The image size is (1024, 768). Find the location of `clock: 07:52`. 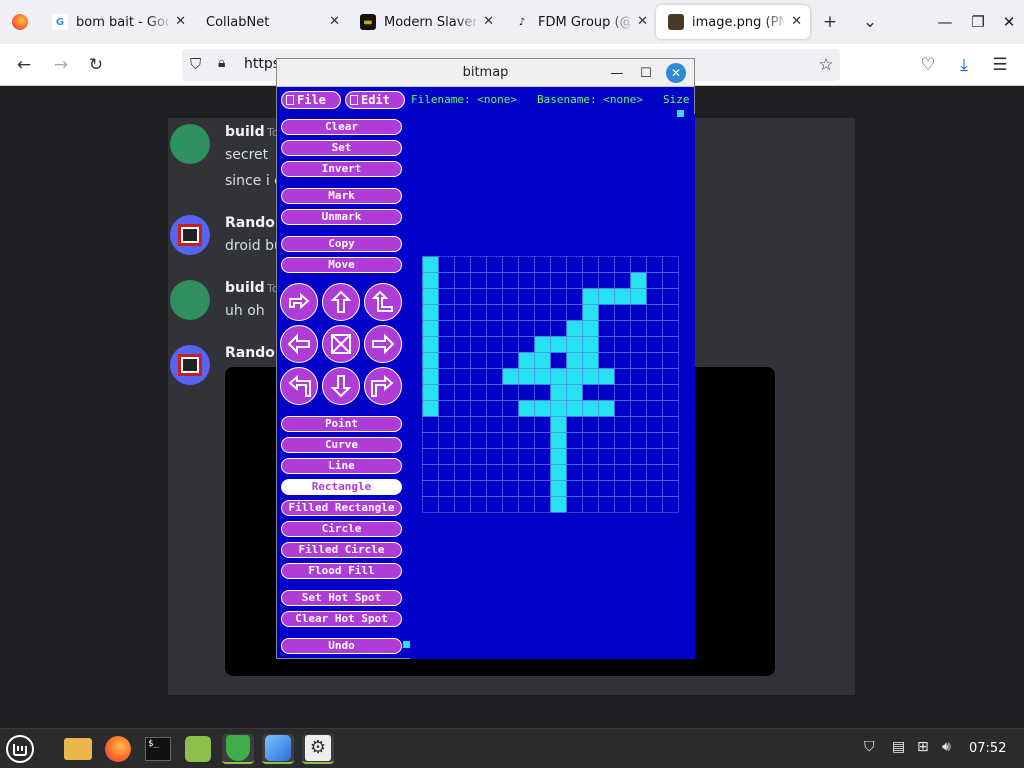

clock: 07:52 is located at coordinates (987, 748).